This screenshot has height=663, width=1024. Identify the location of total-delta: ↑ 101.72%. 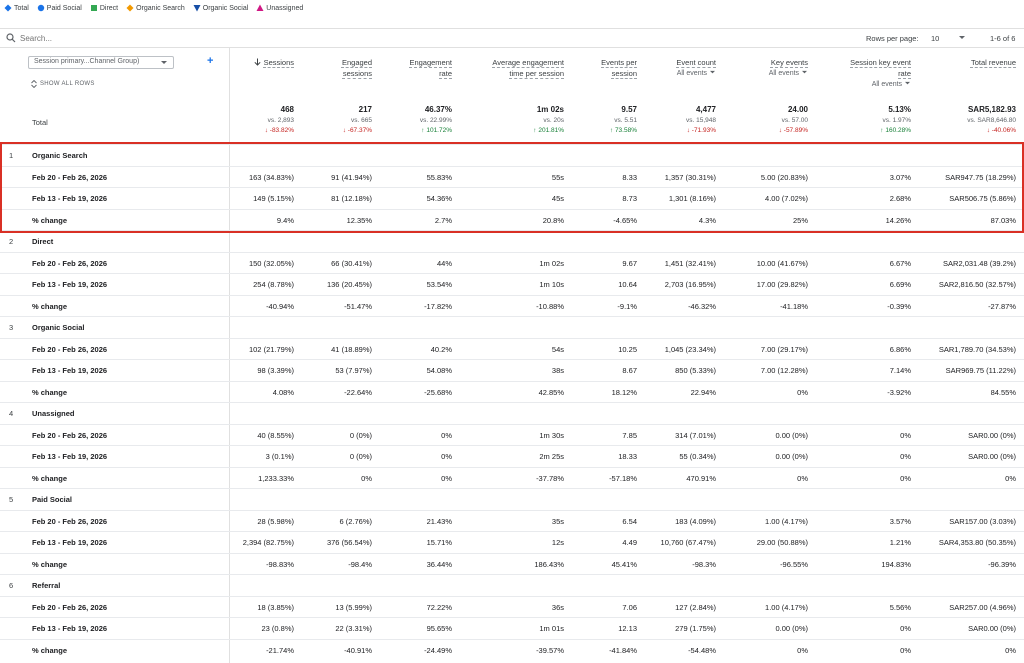
(436, 130).